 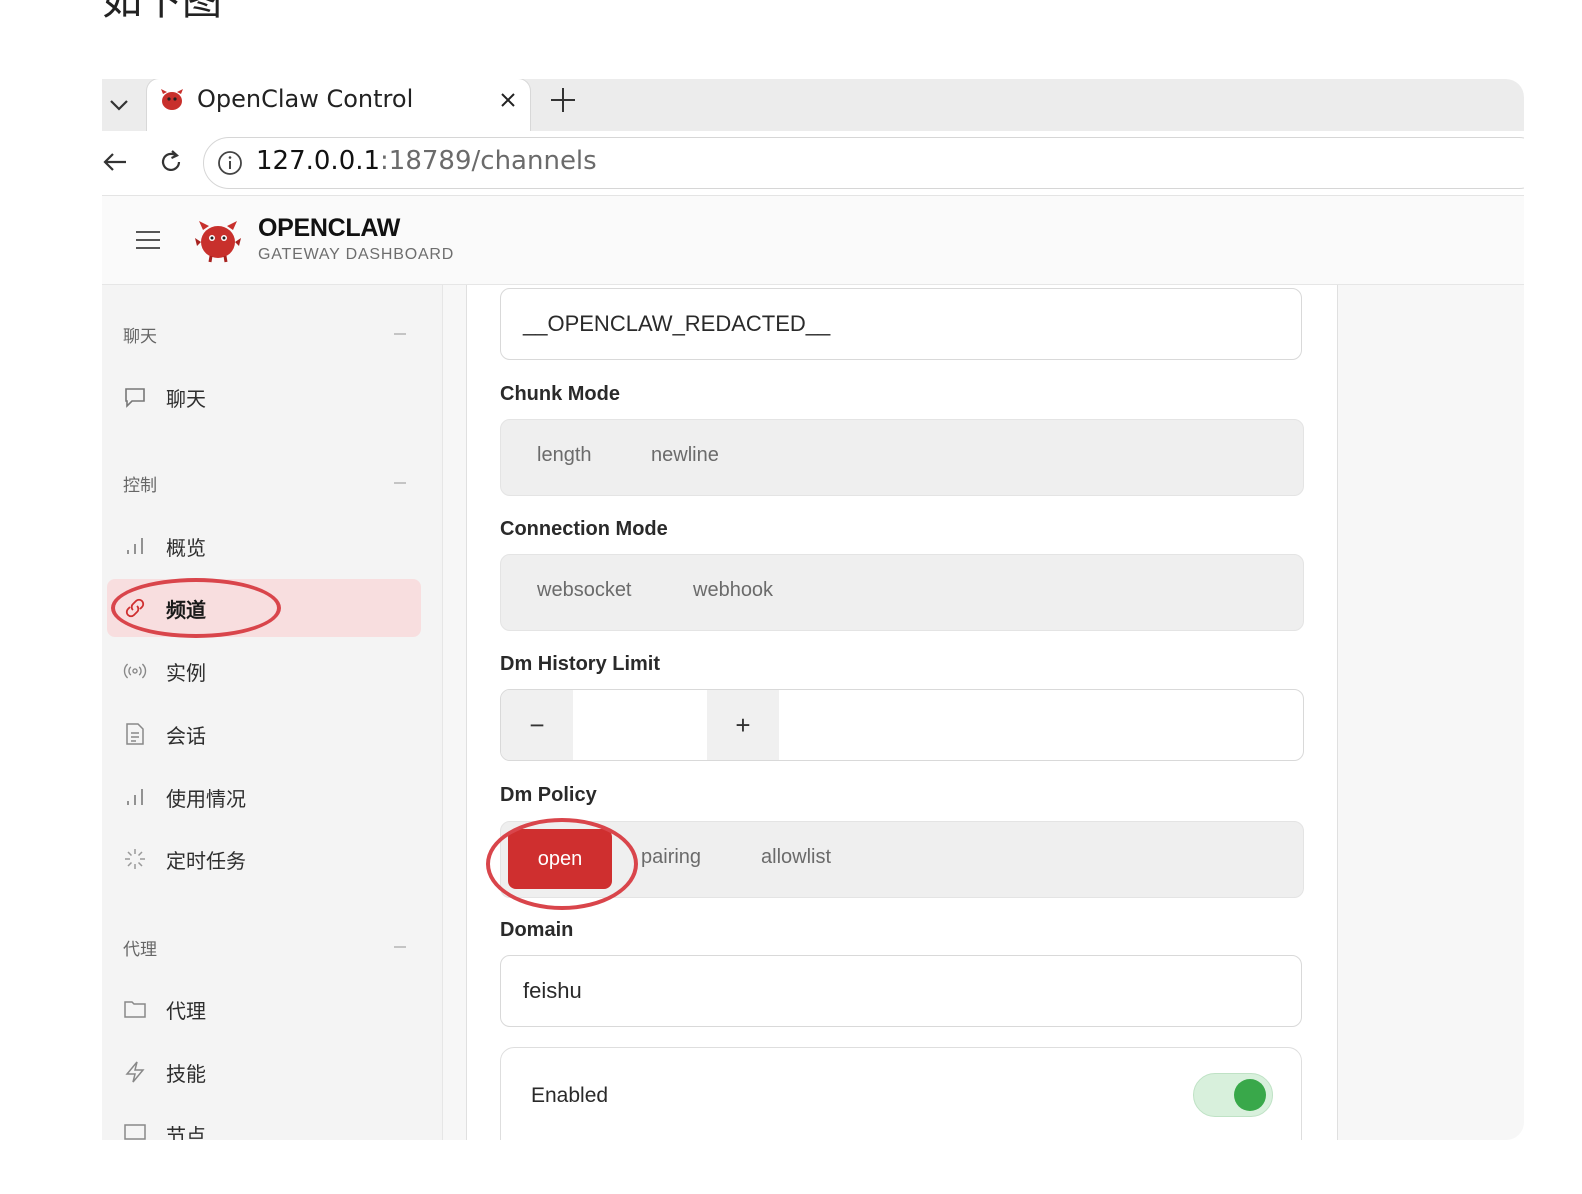 What do you see at coordinates (488, 161) in the screenshot?
I see `url-path: :18789/channels` at bounding box center [488, 161].